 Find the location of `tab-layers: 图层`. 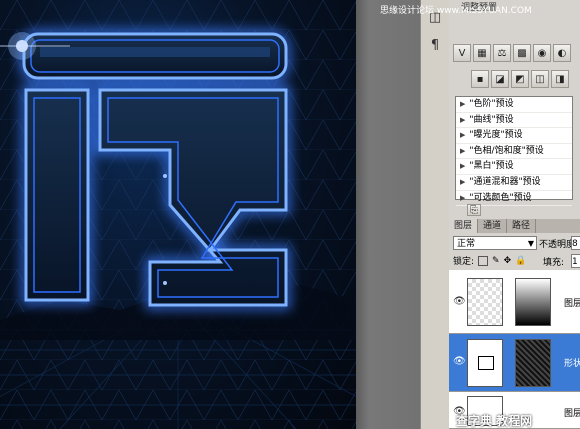

tab-layers: 图层 is located at coordinates (464, 226).